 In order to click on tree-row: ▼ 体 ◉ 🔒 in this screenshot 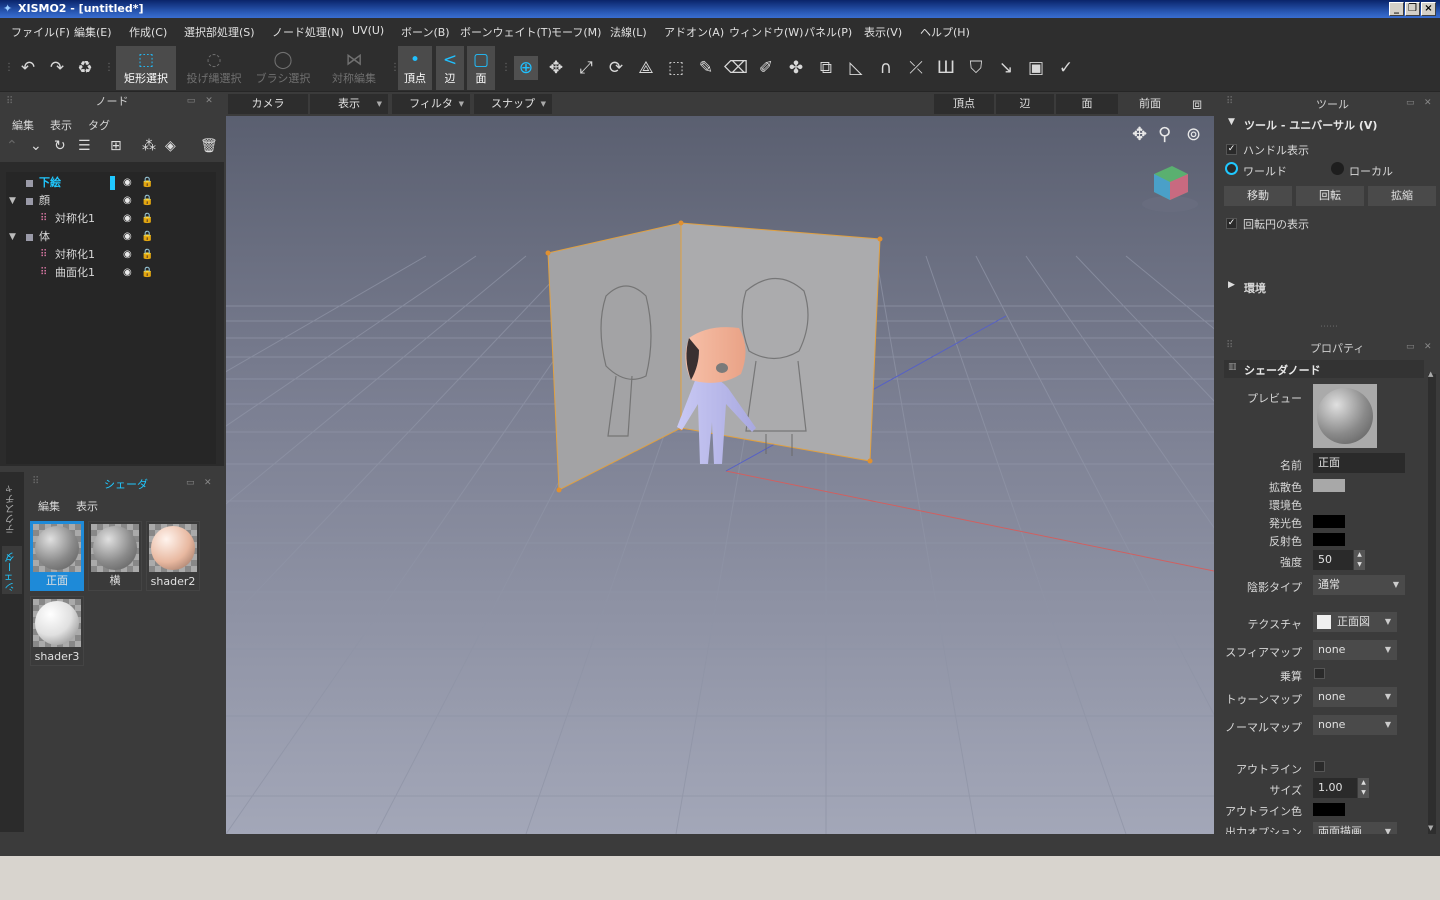, I will do `click(110, 237)`.